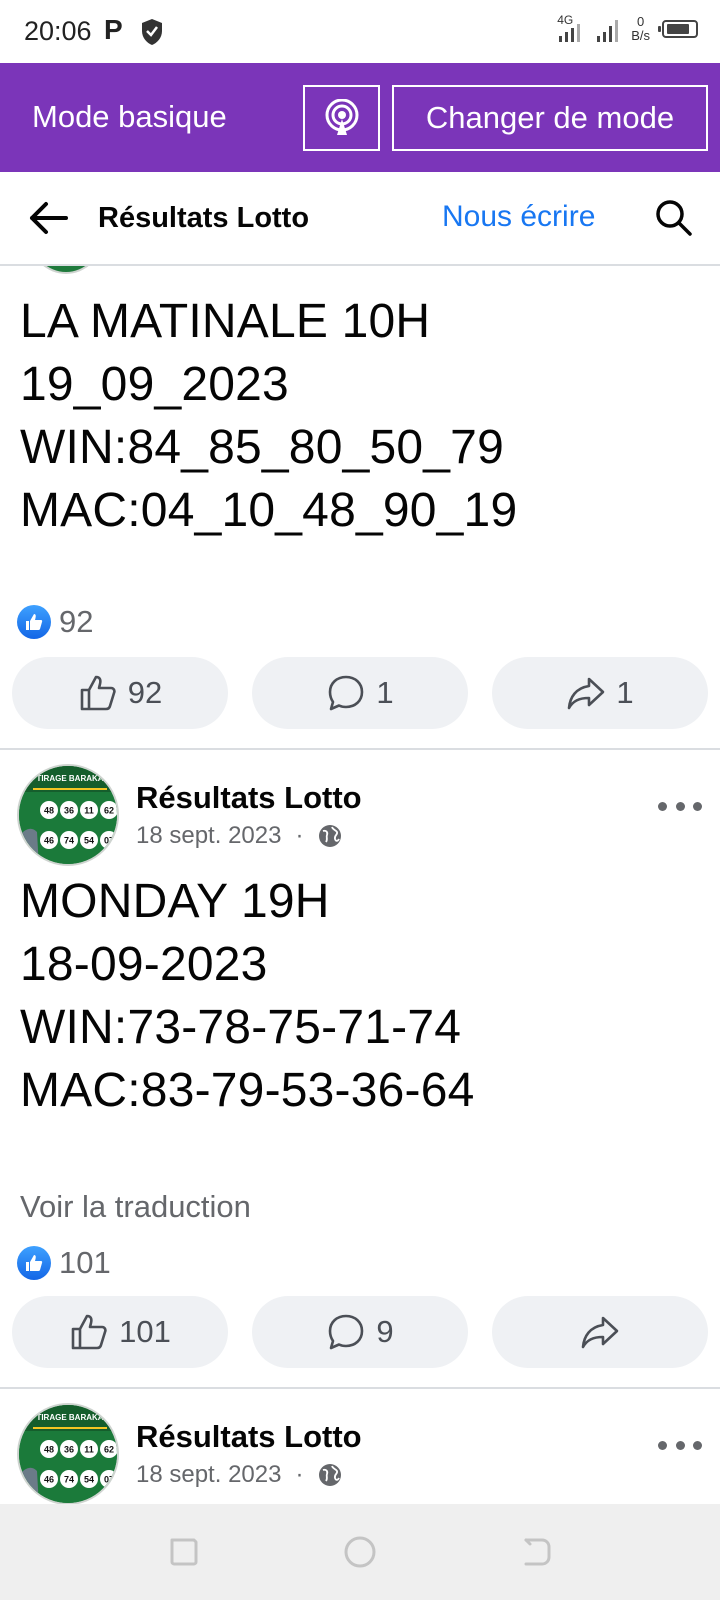 The height and width of the screenshot is (1600, 720). I want to click on arrow-left-icon, so click(48, 218).